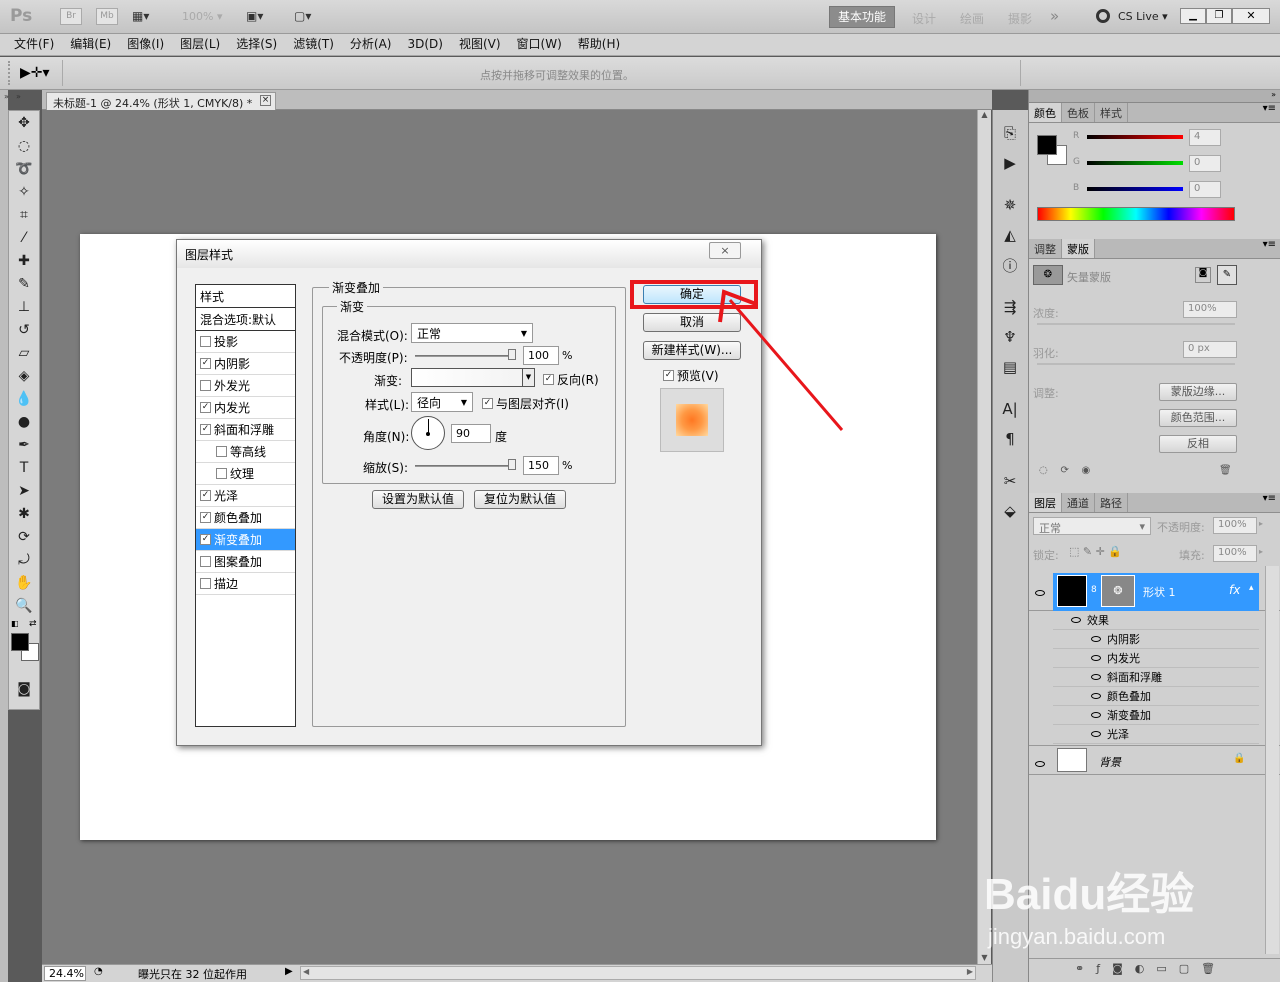 The image size is (1280, 982). Describe the element at coordinates (1078, 248) in the screenshot. I see `tab-masks: 蒙版` at that location.